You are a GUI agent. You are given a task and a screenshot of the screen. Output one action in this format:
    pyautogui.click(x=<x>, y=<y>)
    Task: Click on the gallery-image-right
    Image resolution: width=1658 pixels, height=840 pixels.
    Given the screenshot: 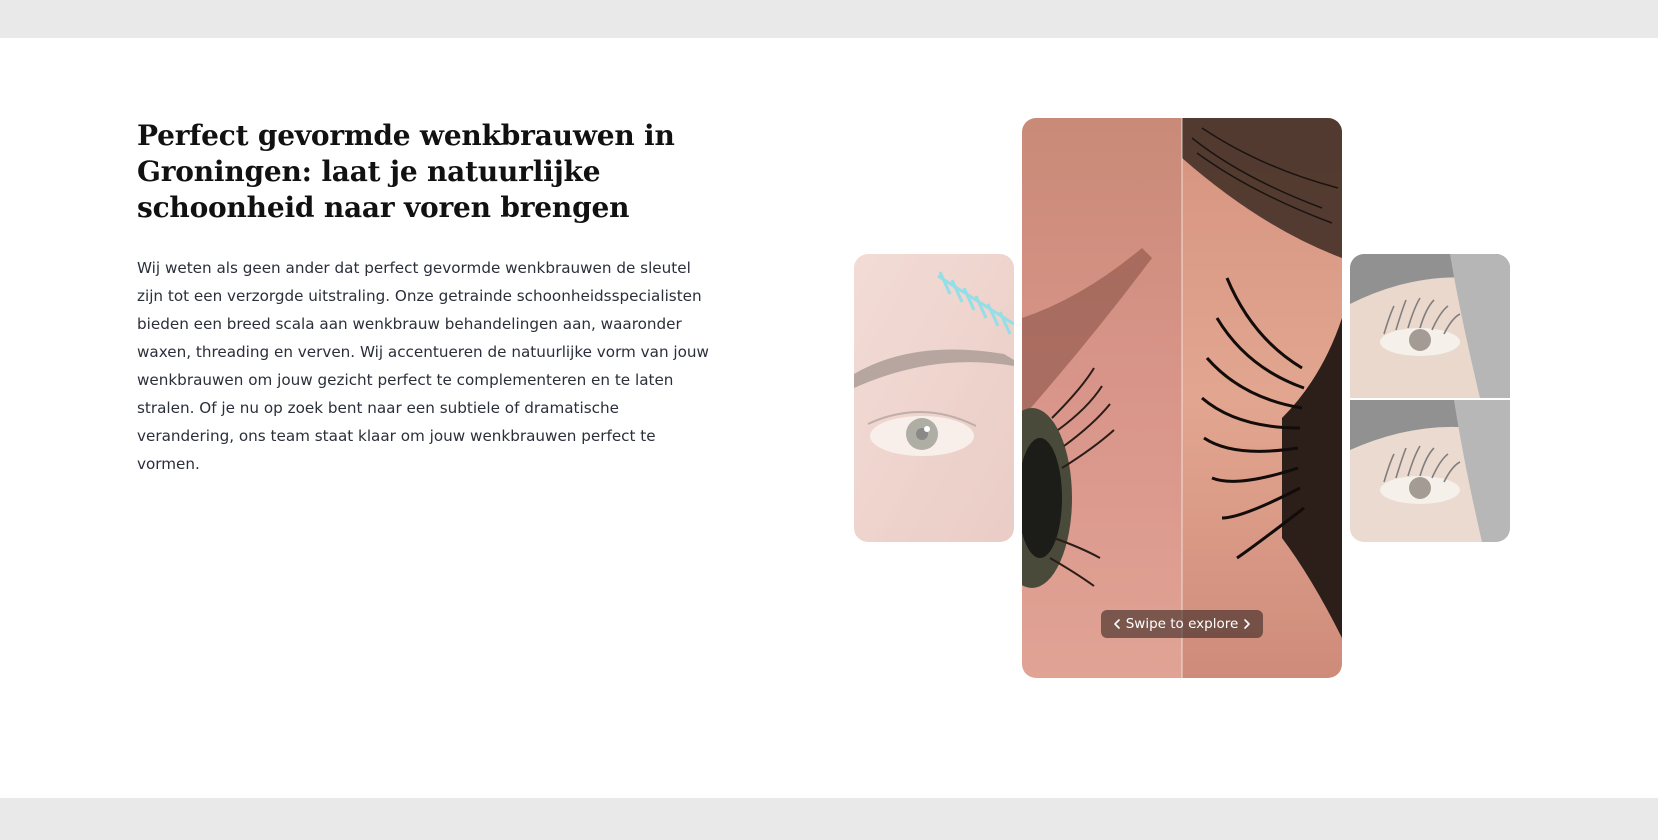 What is the action you would take?
    pyautogui.click(x=1430, y=398)
    